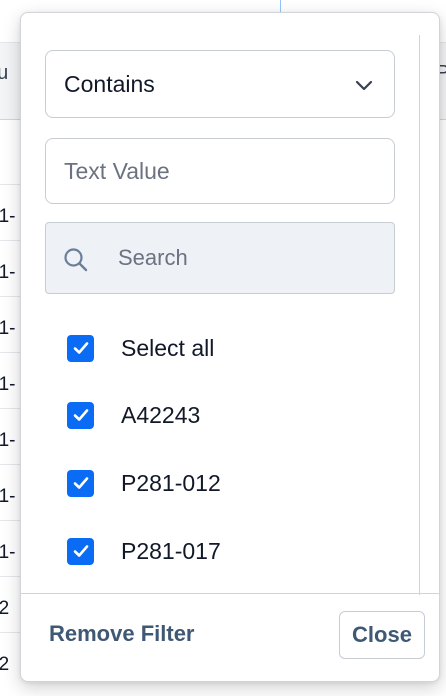 The width and height of the screenshot is (446, 696). What do you see at coordinates (230, 593) in the screenshot?
I see `footer-divider` at bounding box center [230, 593].